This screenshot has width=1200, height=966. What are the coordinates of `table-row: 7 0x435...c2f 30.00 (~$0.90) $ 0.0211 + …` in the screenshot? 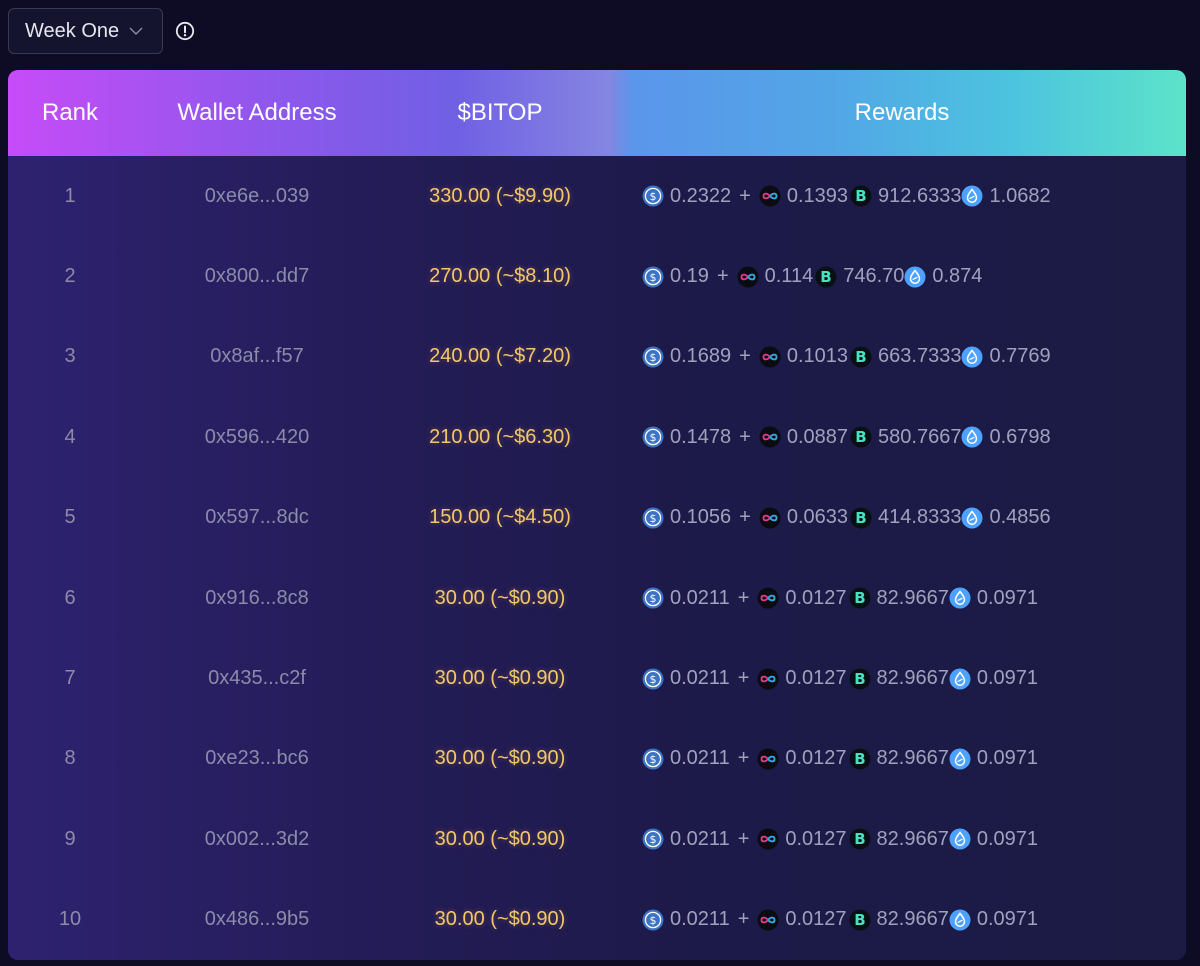 It's located at (597, 678).